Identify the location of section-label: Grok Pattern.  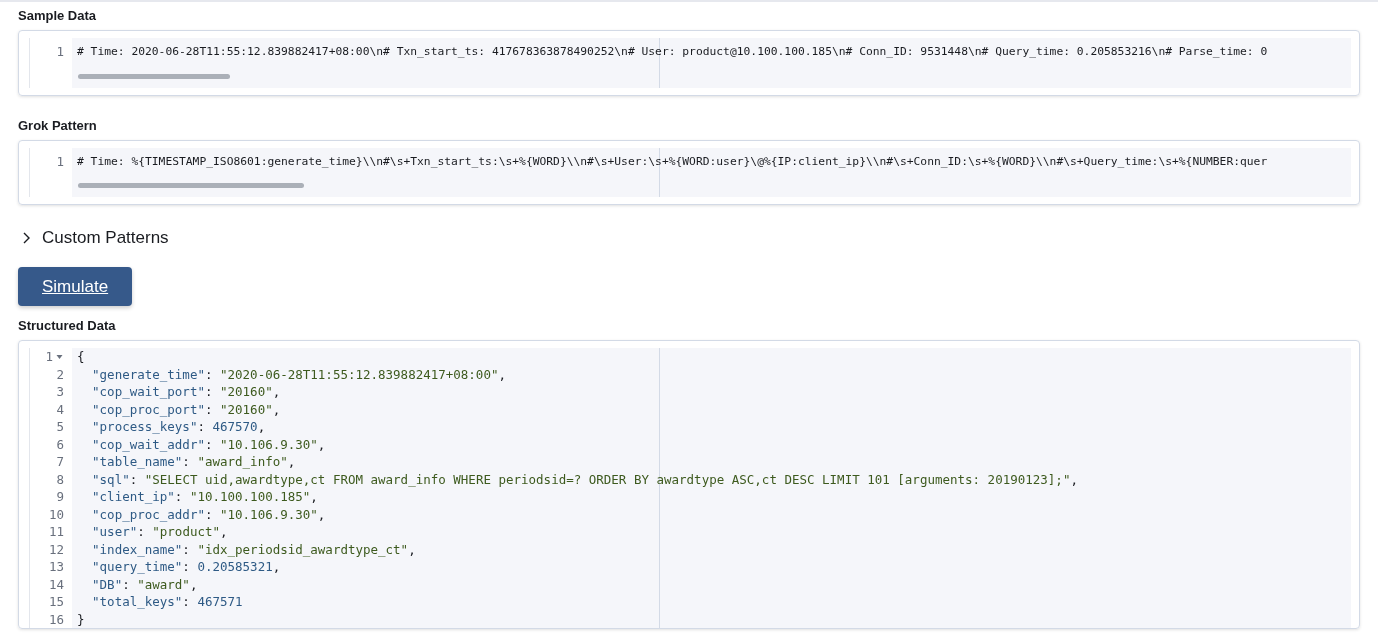
(58, 125).